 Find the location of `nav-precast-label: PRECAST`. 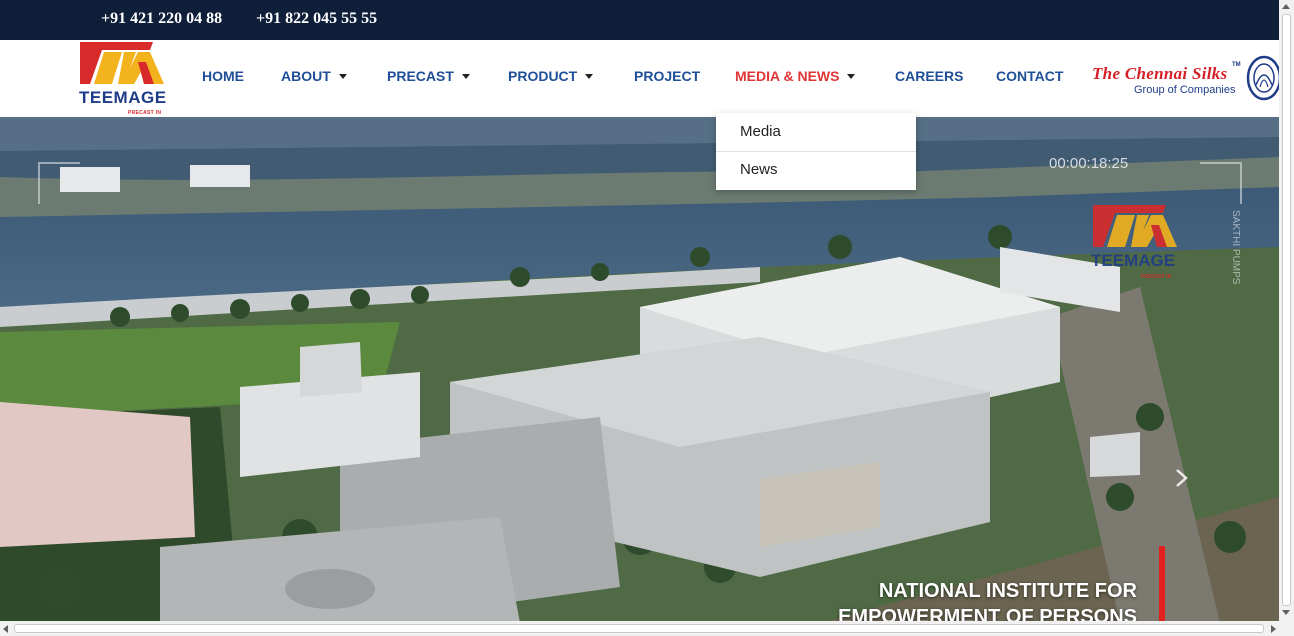

nav-precast-label: PRECAST is located at coordinates (420, 76).